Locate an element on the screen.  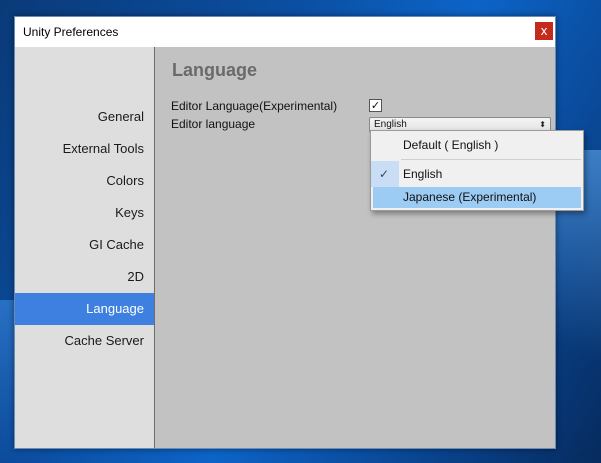
dropdown-option-japanese-experimental: Japanese (Experimental) is located at coordinates (477, 197).